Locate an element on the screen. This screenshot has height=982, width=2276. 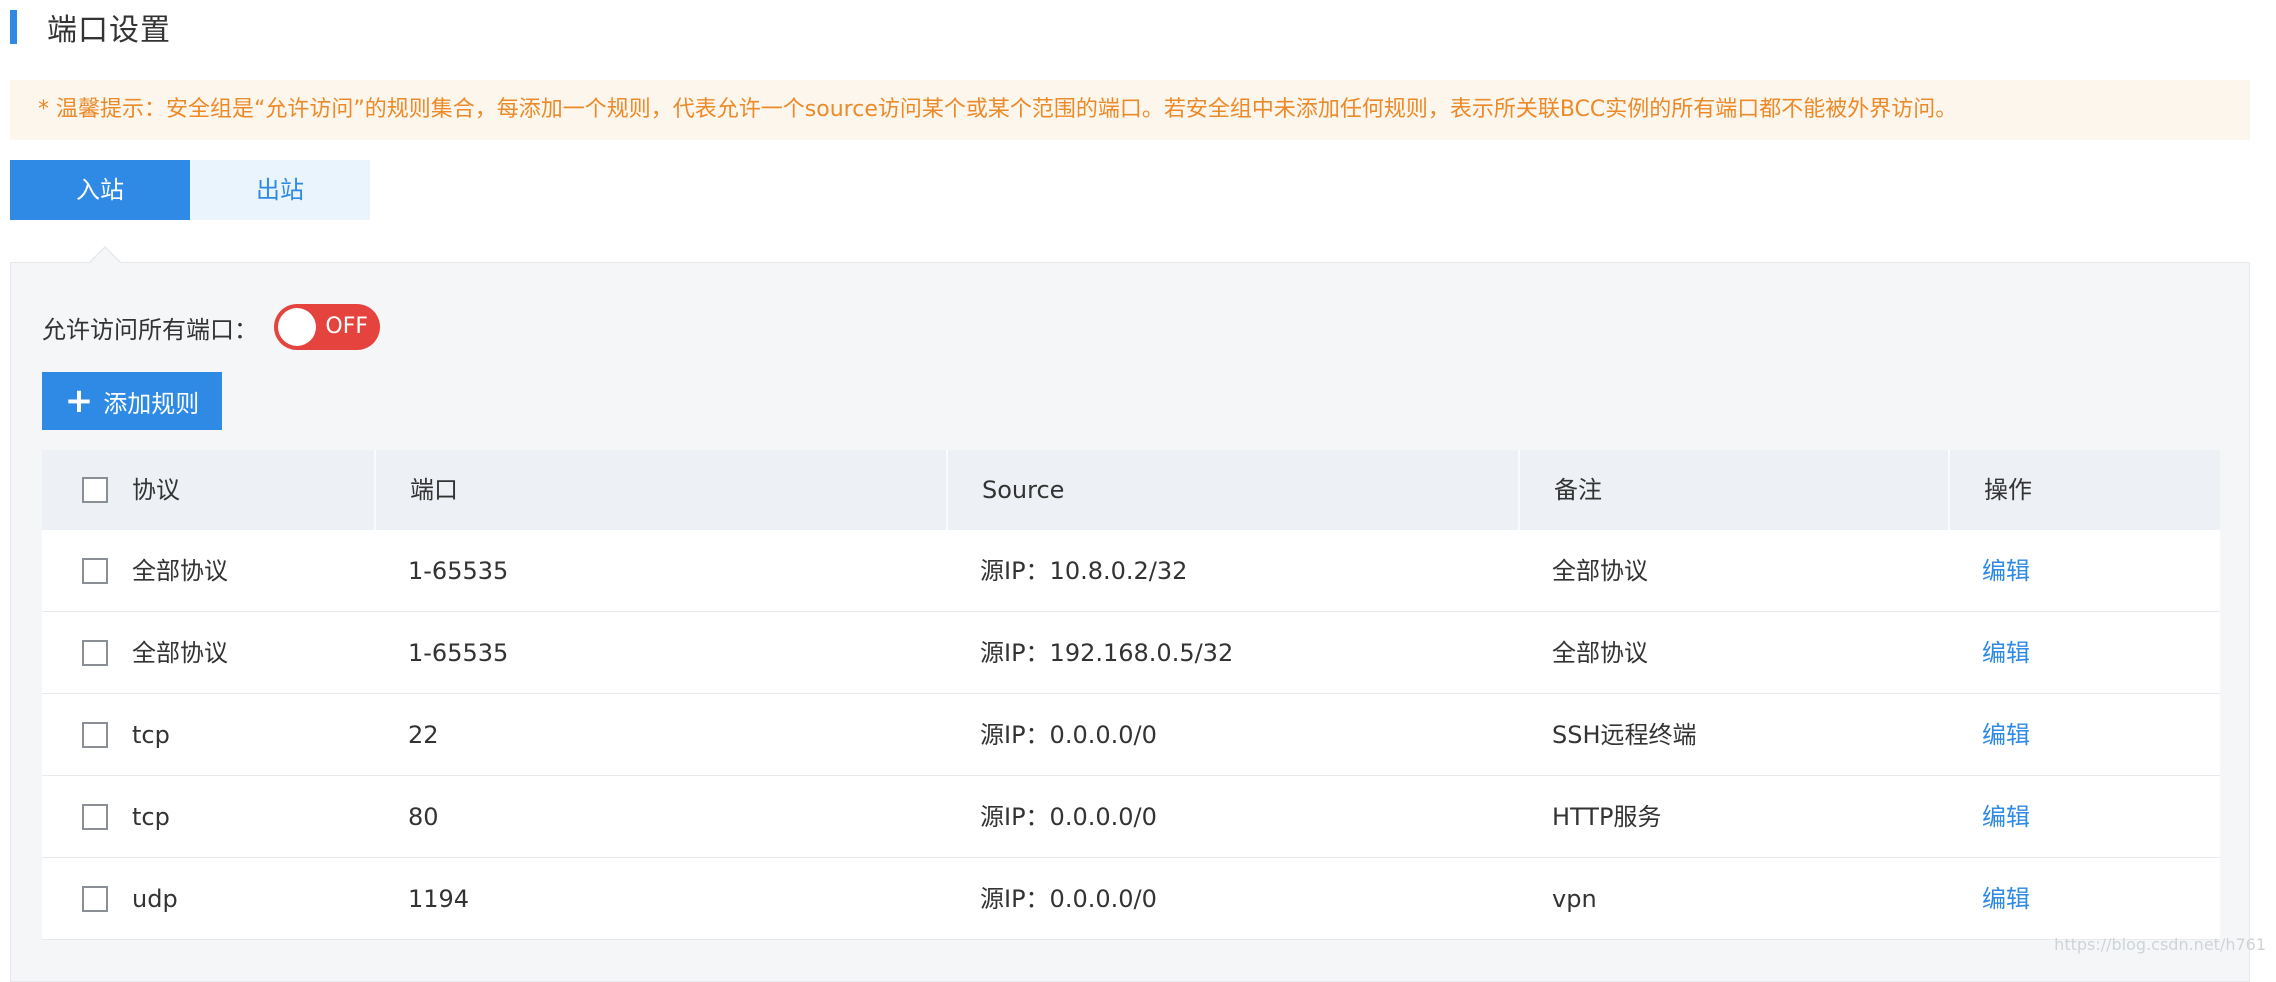
tab-outbound: 出站 is located at coordinates (280, 190).